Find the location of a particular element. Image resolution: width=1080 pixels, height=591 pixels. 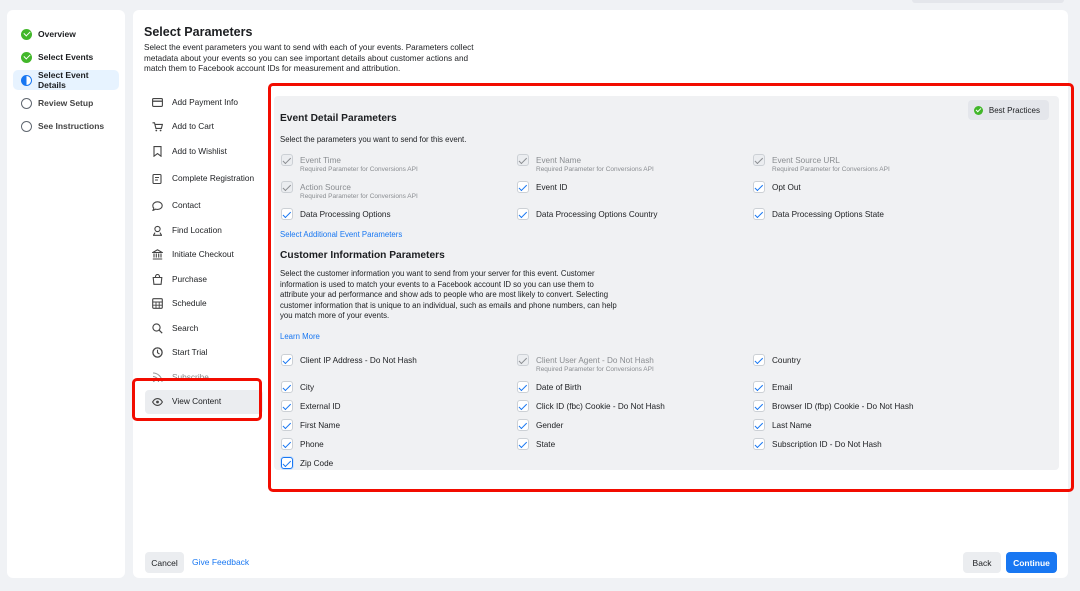

param-name: Data Processing Options State is located at coordinates (828, 214).